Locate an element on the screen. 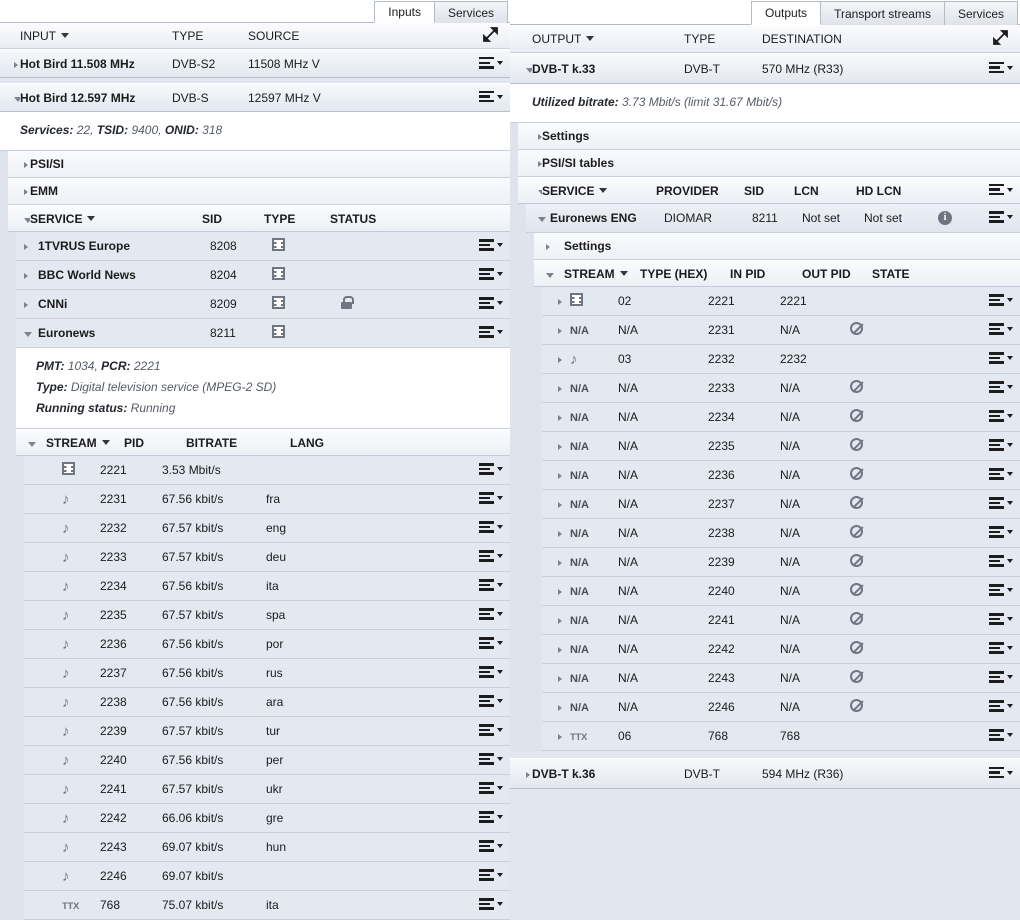  stream-row: TTX 768 75.07 kbit/s ita is located at coordinates (267, 905).